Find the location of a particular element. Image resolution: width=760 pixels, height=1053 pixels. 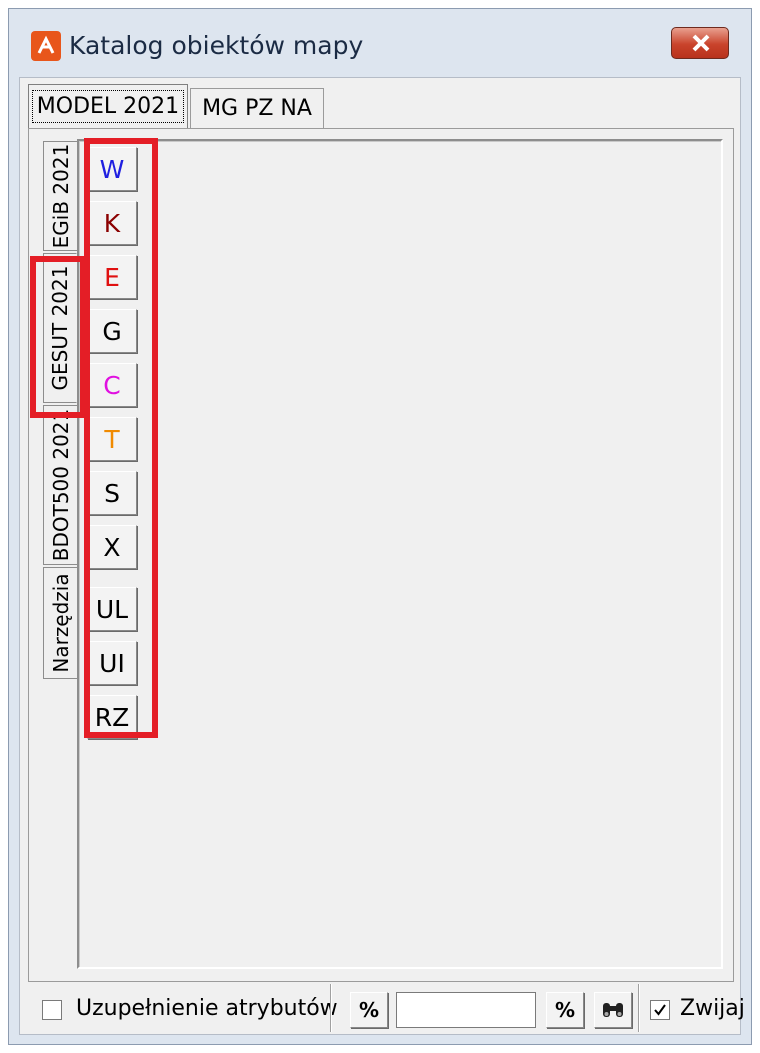

tab-label: MODEL 2021 is located at coordinates (108, 106).